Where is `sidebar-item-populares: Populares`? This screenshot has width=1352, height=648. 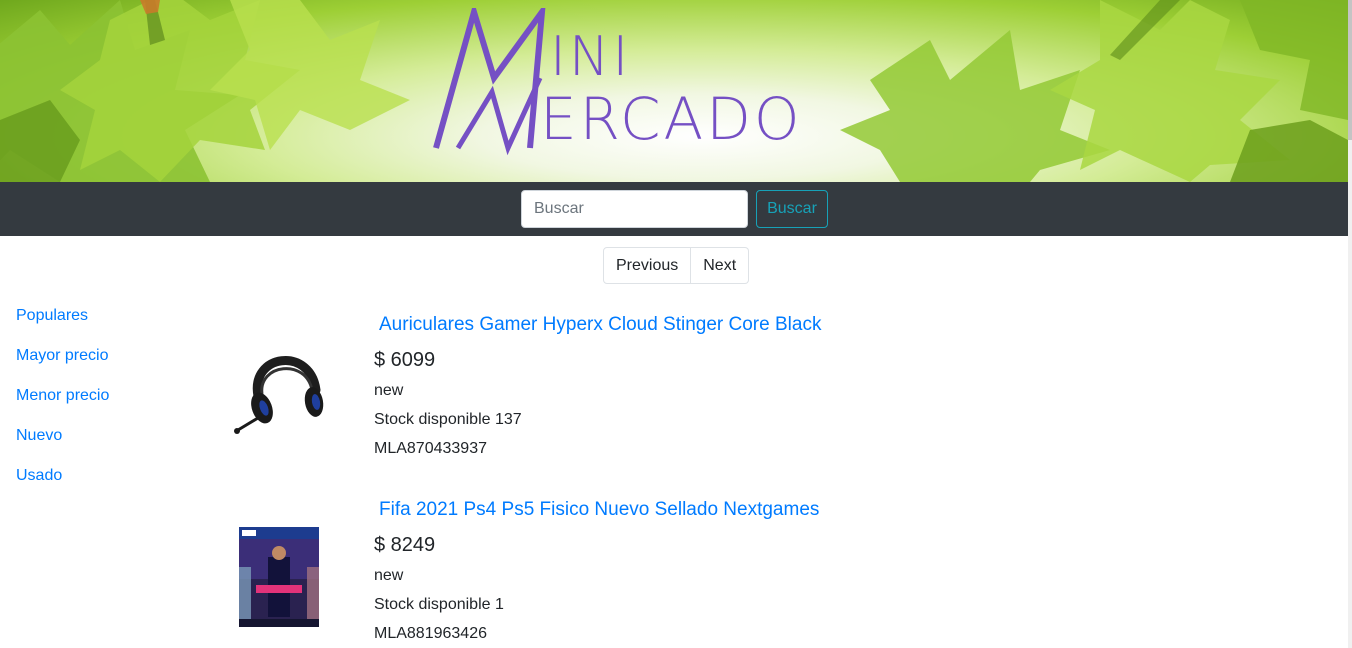 sidebar-item-populares: Populares is located at coordinates (62, 324).